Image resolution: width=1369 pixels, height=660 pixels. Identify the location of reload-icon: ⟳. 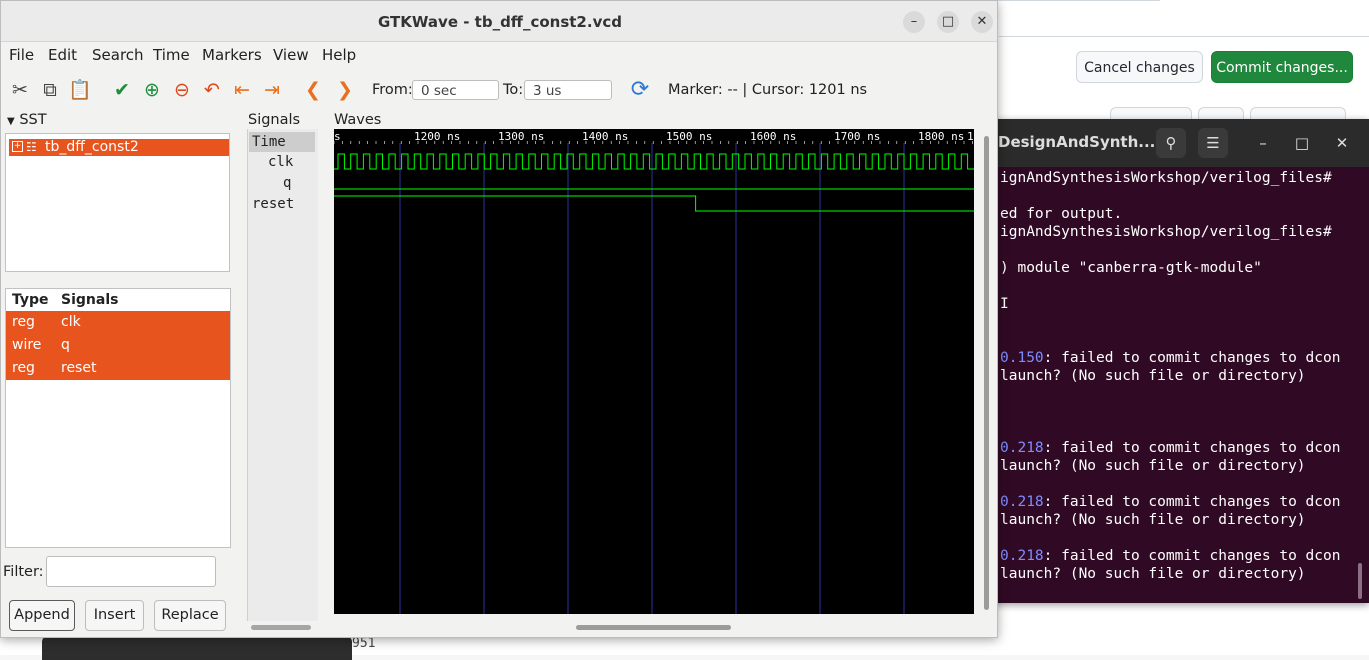
(640, 90).